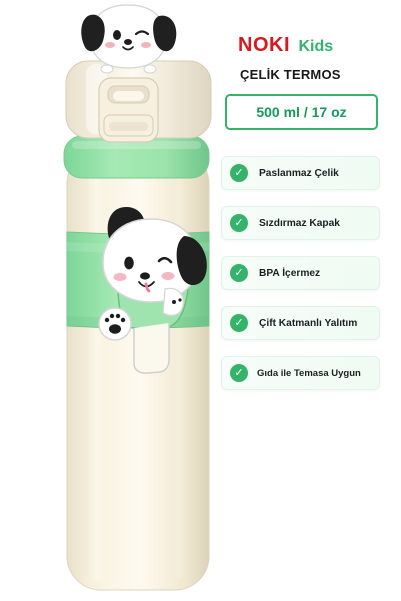  What do you see at coordinates (308, 323) in the screenshot?
I see `feature-label: Çift Katmanlı Yalıtım` at bounding box center [308, 323].